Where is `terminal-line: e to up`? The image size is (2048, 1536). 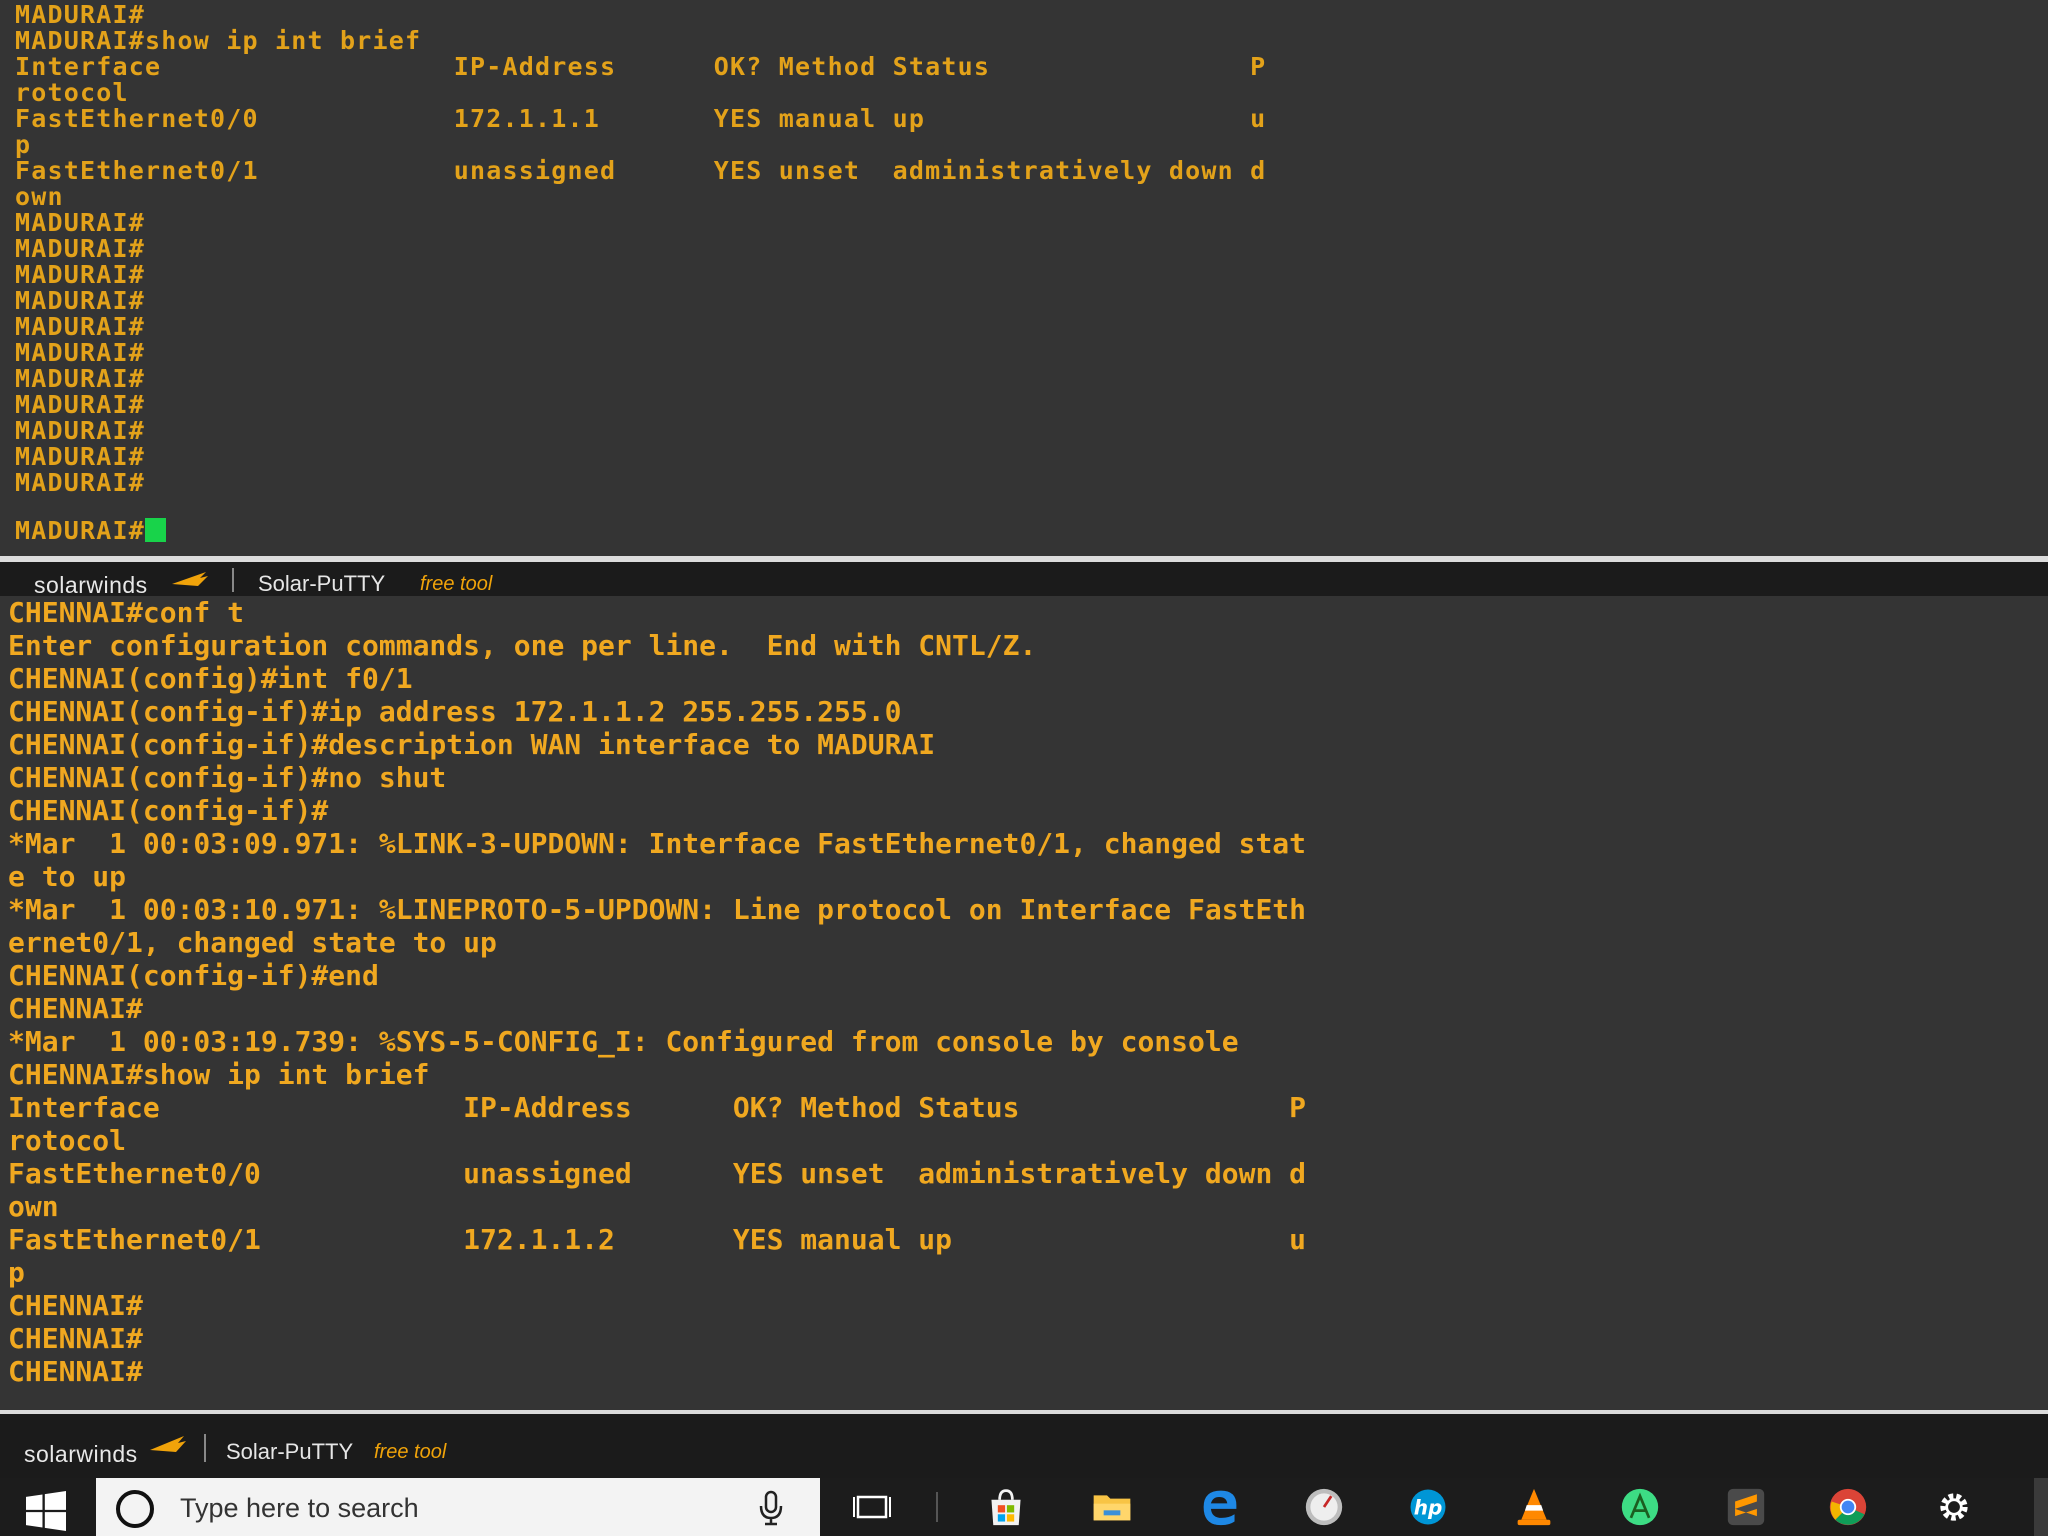 terminal-line: e to up is located at coordinates (67, 876).